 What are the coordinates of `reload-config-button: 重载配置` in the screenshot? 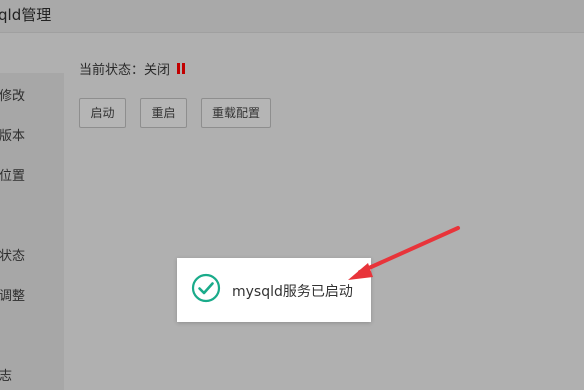 It's located at (236, 113).